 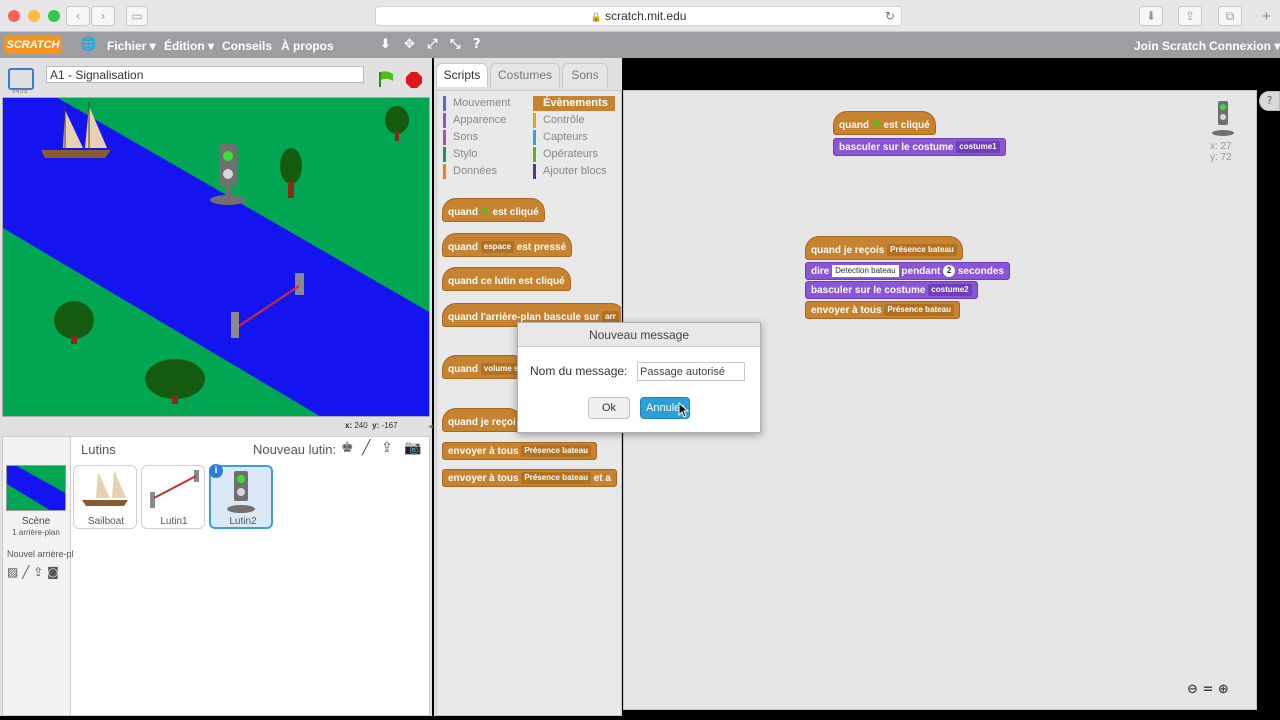 I want to click on share-icon: ⇪, so click(x=1190, y=16).